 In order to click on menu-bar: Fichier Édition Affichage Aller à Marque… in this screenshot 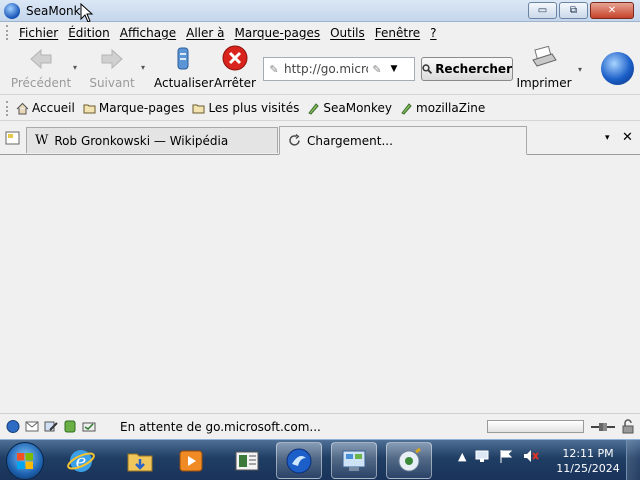, I will do `click(320, 32)`.